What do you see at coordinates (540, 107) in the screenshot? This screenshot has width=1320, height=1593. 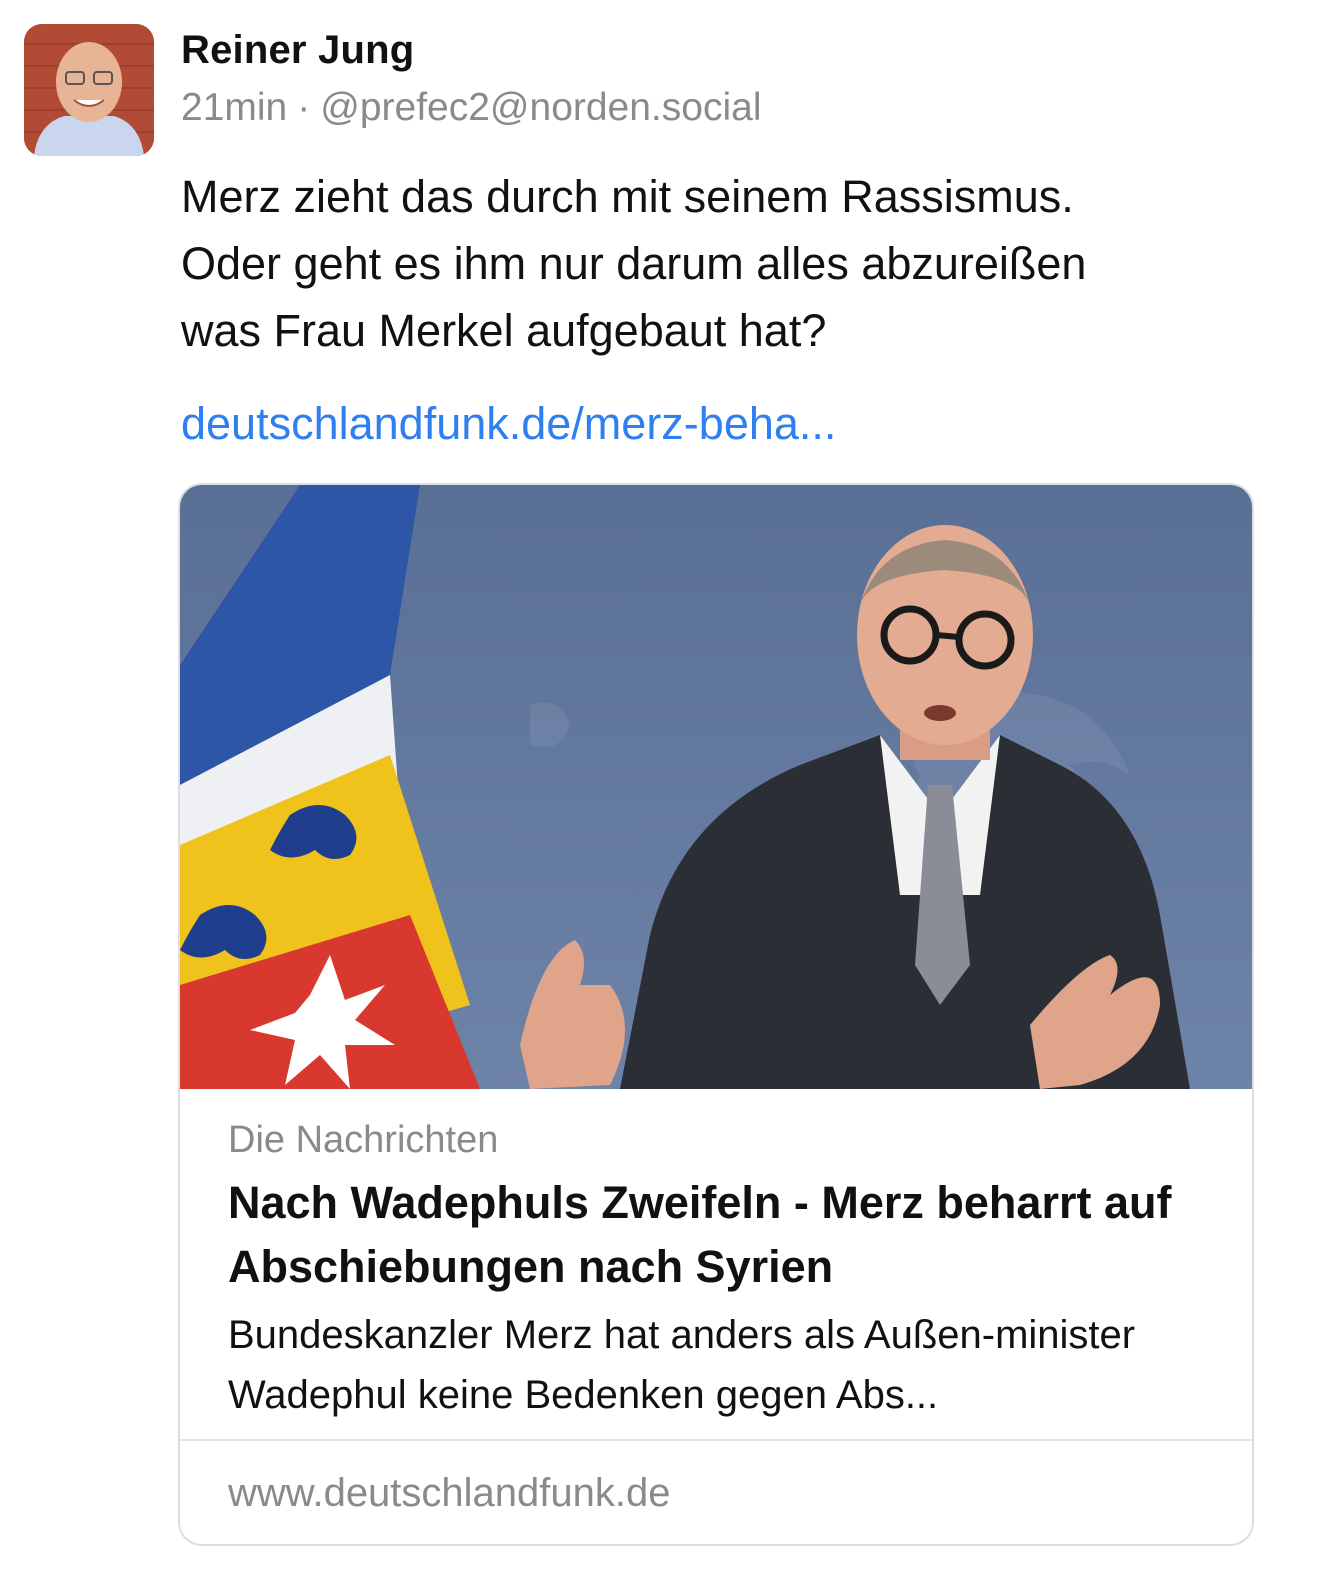 I see `author-handle: @prefec2@norden.social` at bounding box center [540, 107].